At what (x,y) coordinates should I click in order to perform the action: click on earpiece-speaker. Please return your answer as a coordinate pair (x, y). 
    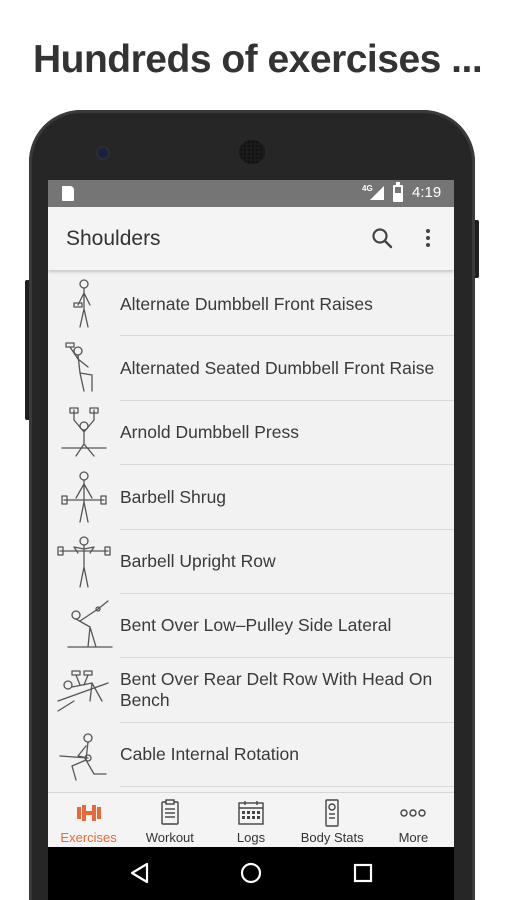
    Looking at the image, I should click on (252, 152).